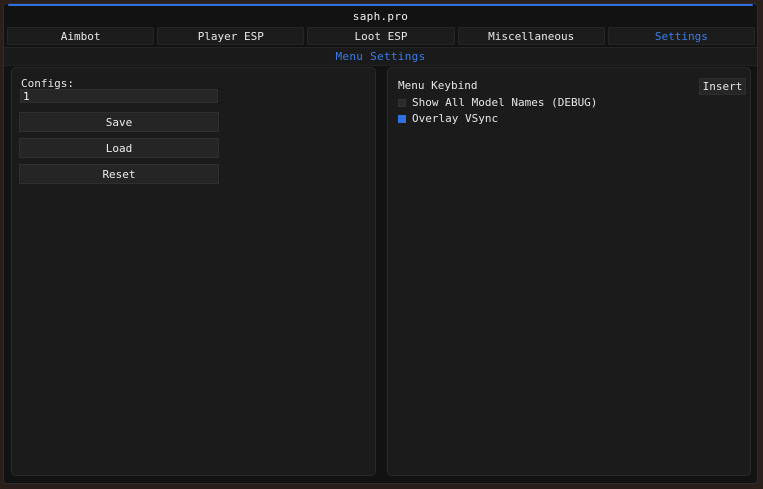 This screenshot has height=489, width=763. I want to click on option-label: Show All Model Names (DEBUG), so click(505, 102).